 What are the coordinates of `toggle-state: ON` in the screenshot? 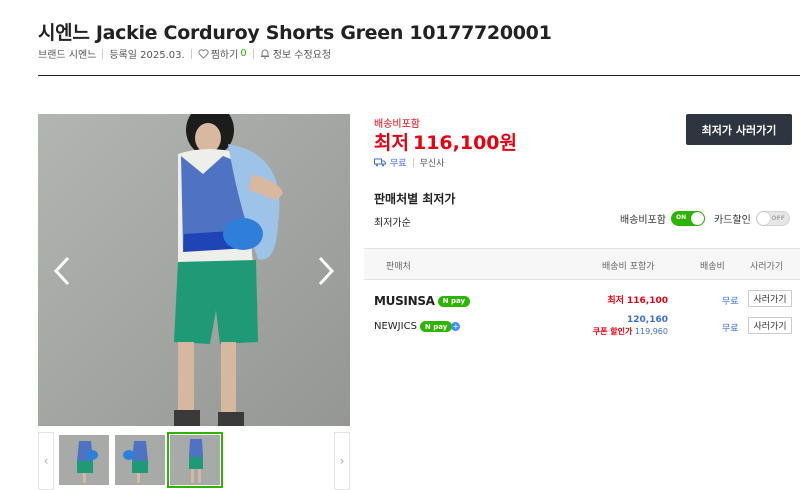 It's located at (681, 217).